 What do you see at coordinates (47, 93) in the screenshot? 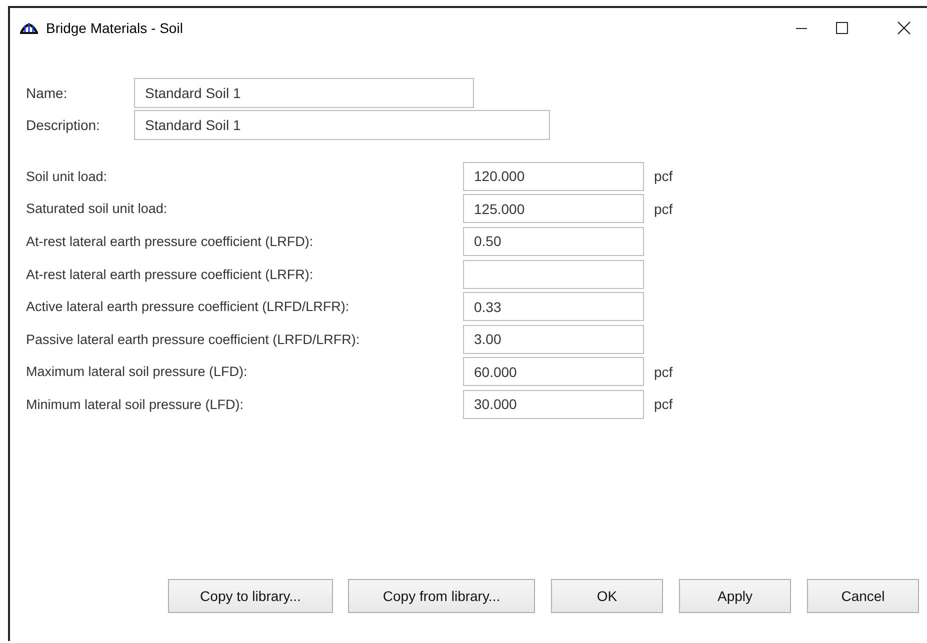
I see `name-label: Name:` at bounding box center [47, 93].